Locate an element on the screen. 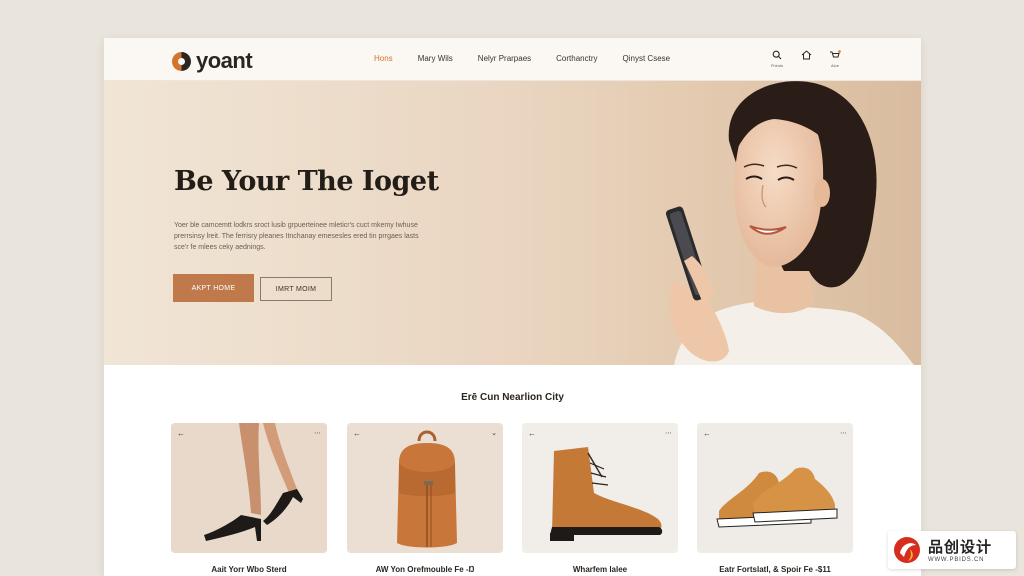 This screenshot has width=1024, height=576. product-image-sneakers is located at coordinates (775, 488).